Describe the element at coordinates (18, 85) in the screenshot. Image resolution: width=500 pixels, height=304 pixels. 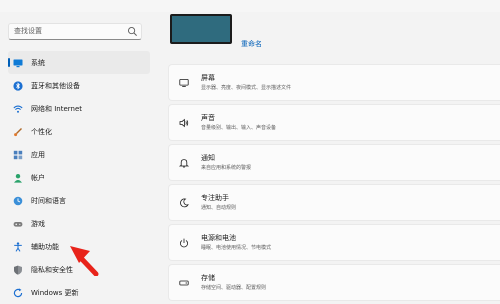
I see `bluetooth-icon` at that location.